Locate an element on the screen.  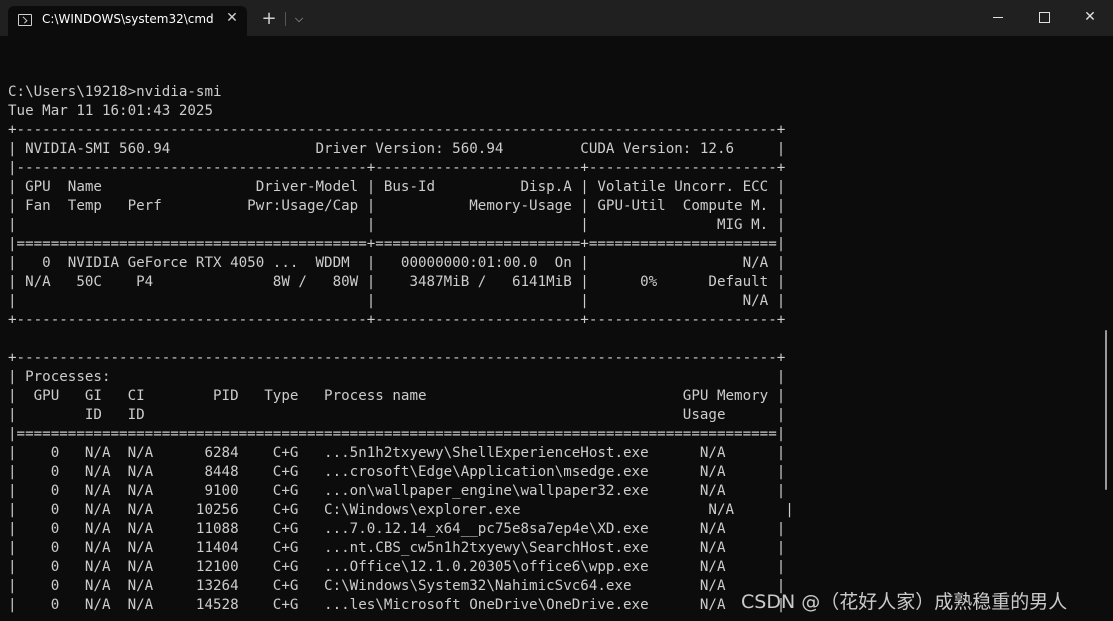
minimize-icon is located at coordinates (998, 17).